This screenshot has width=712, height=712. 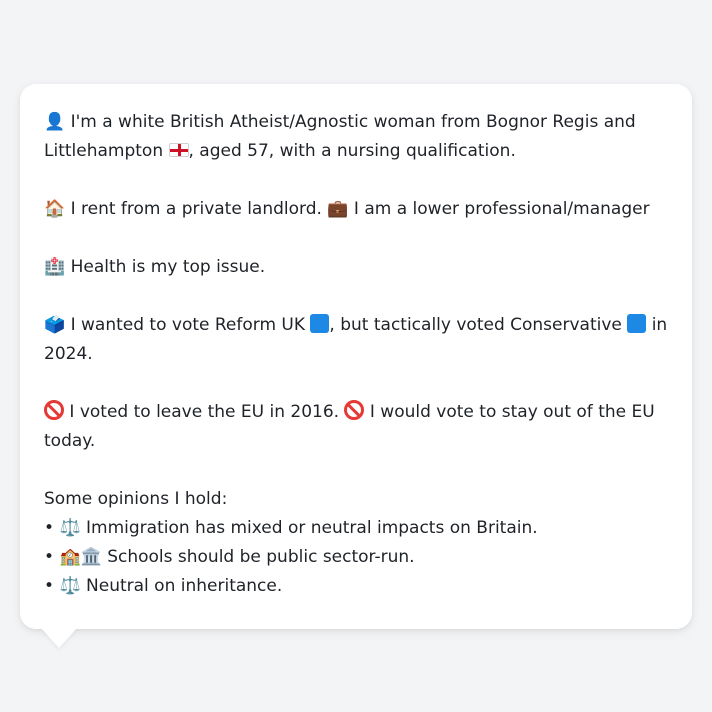 I want to click on brexit-text-a: I voted to leave the EU in 2016., so click(x=204, y=412).